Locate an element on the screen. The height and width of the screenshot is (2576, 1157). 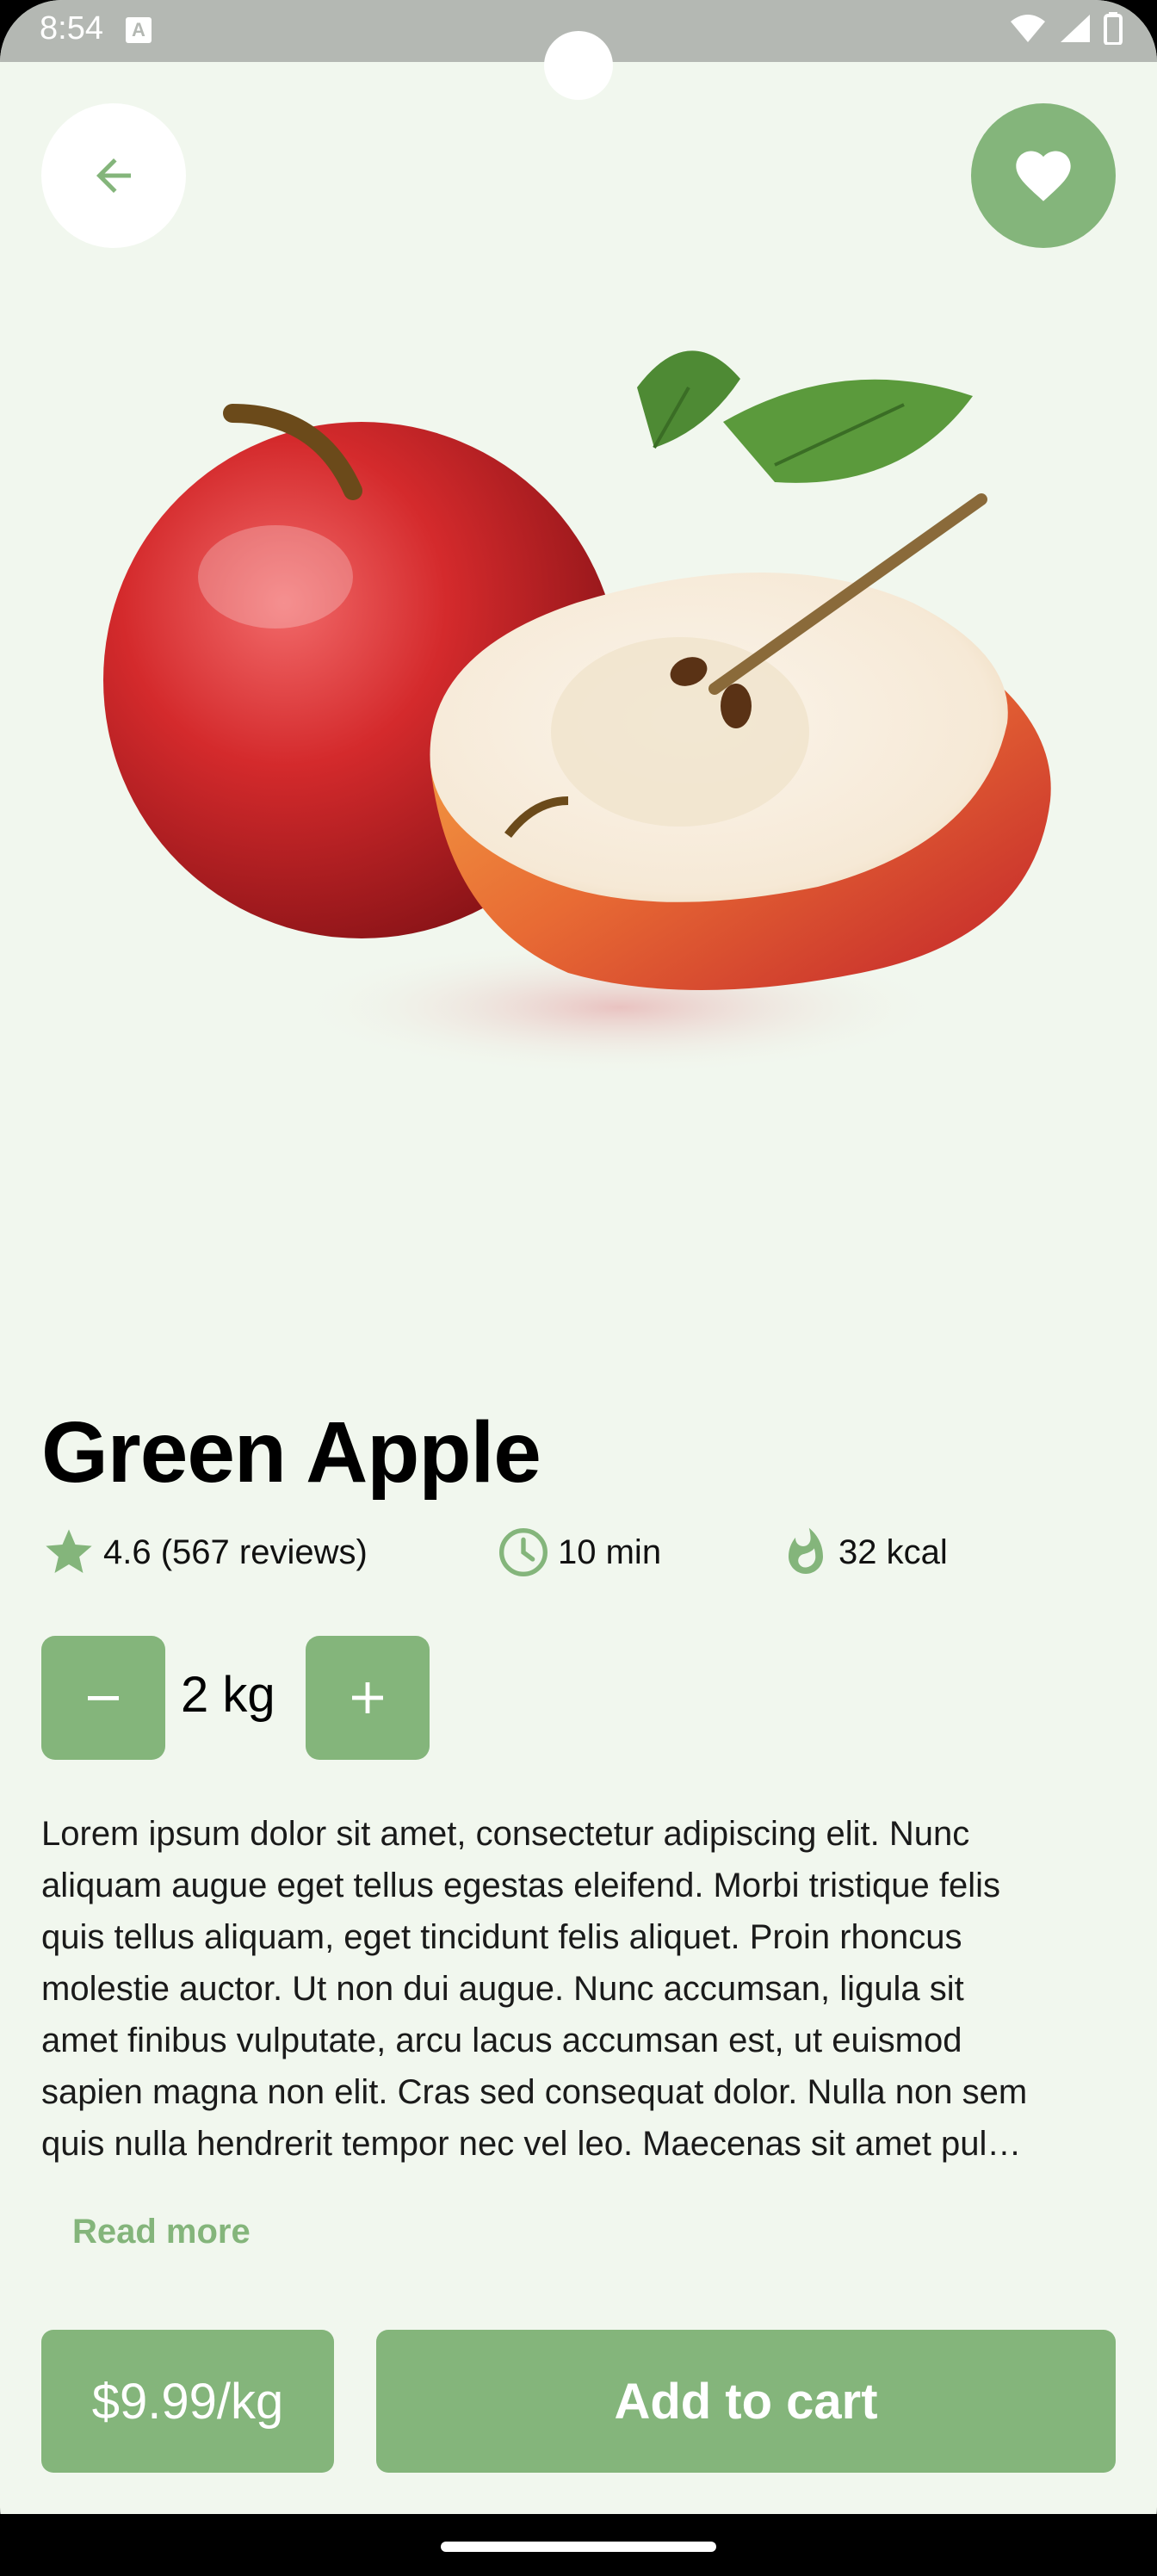
battery-icon is located at coordinates (1113, 28).